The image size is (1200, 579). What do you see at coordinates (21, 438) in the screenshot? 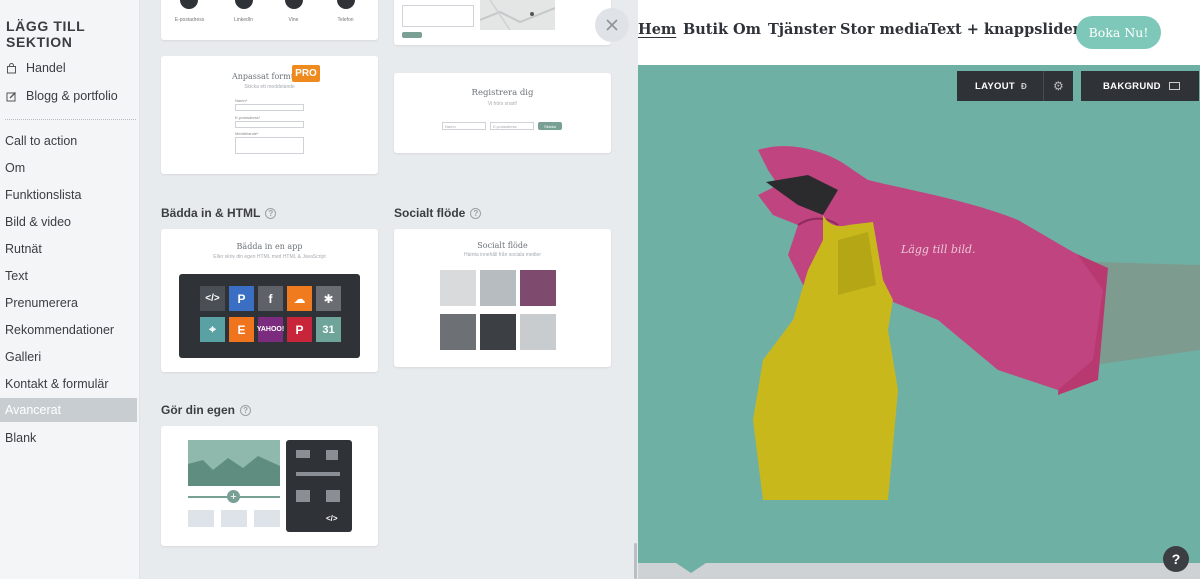
I see `sidebar-item-label: Blank` at bounding box center [21, 438].